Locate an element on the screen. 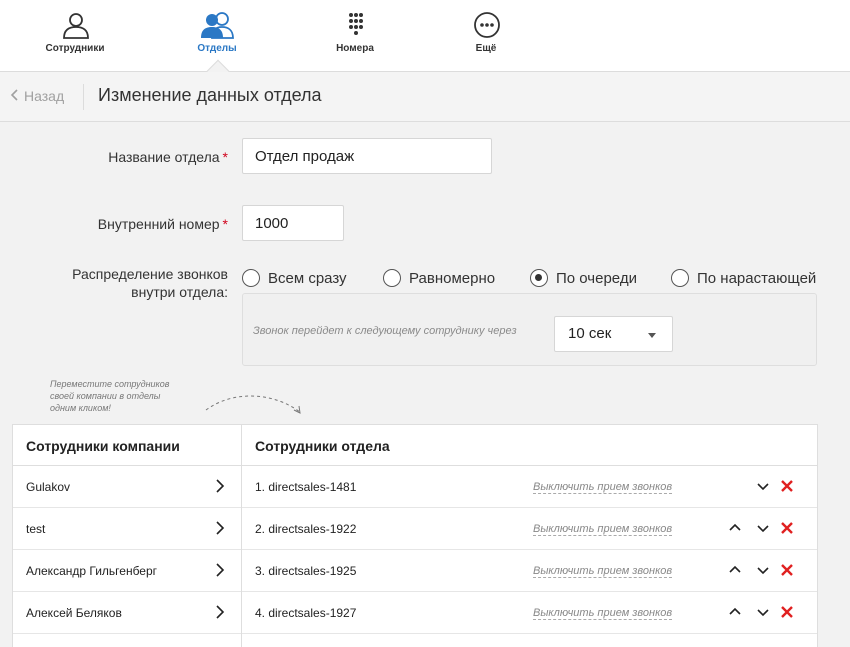 The height and width of the screenshot is (647, 850). hint-line: одним кликом! is located at coordinates (80, 408).